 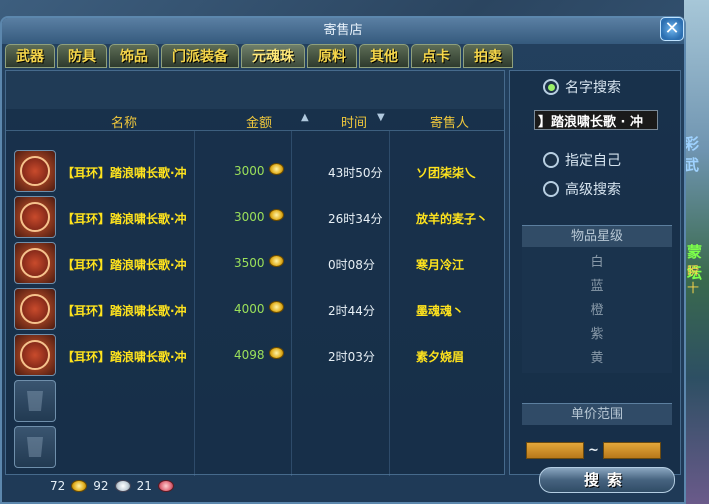 I want to click on table-row: 【耳环】踏浪啸长歌·冲 4098 2时03分 素夕娆眉, so click(x=281, y=356).